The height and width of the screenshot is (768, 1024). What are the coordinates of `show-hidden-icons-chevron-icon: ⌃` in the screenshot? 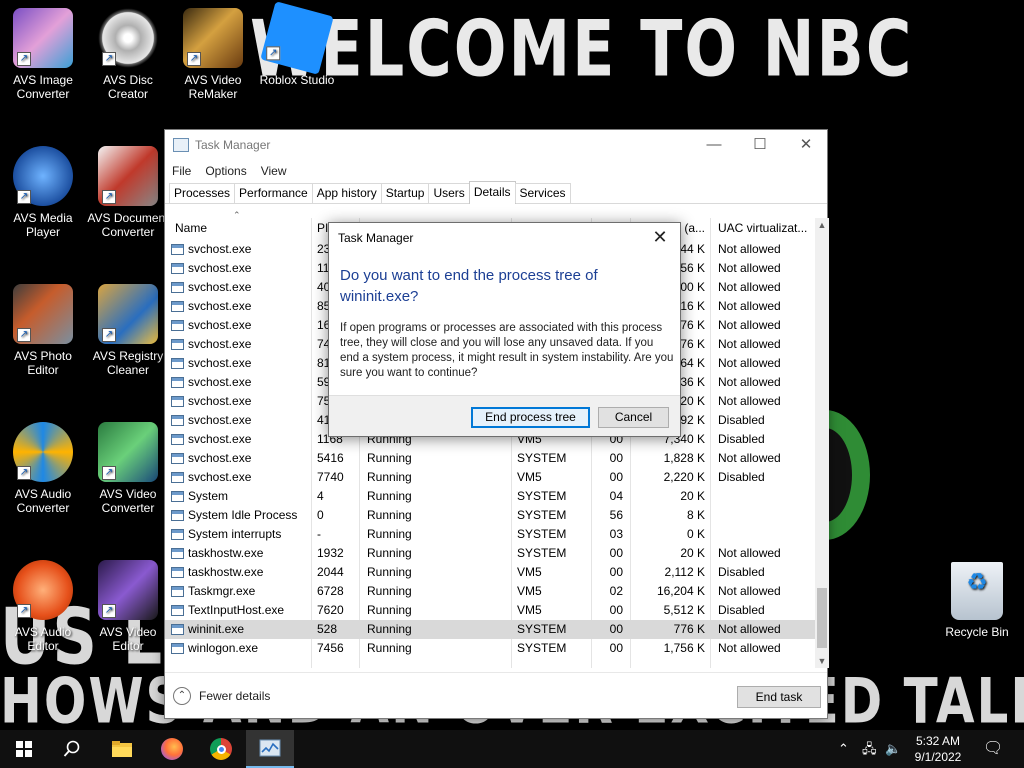 It's located at (843, 749).